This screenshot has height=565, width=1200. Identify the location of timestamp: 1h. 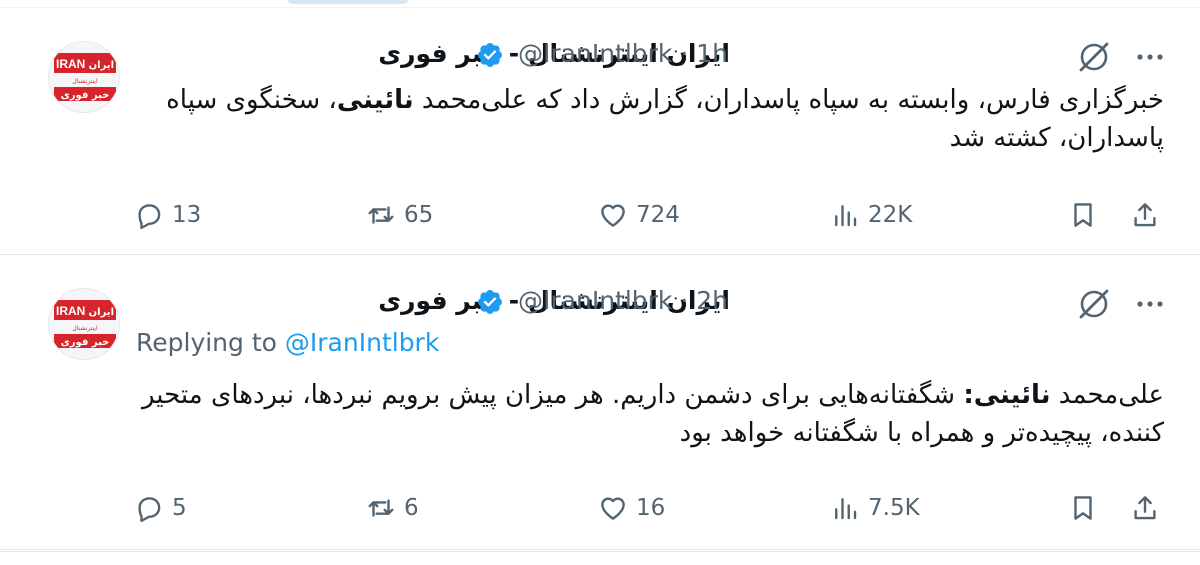
(712, 53).